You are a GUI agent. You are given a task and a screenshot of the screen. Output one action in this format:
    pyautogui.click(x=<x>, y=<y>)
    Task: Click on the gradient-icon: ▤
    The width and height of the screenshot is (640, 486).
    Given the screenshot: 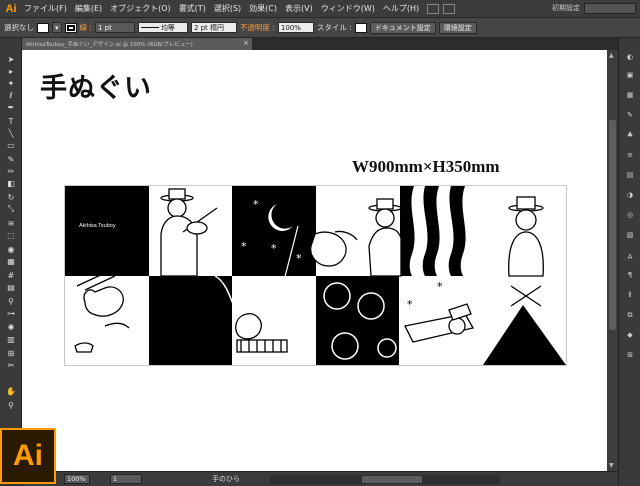 What is the action you would take?
    pyautogui.click(x=11, y=287)
    